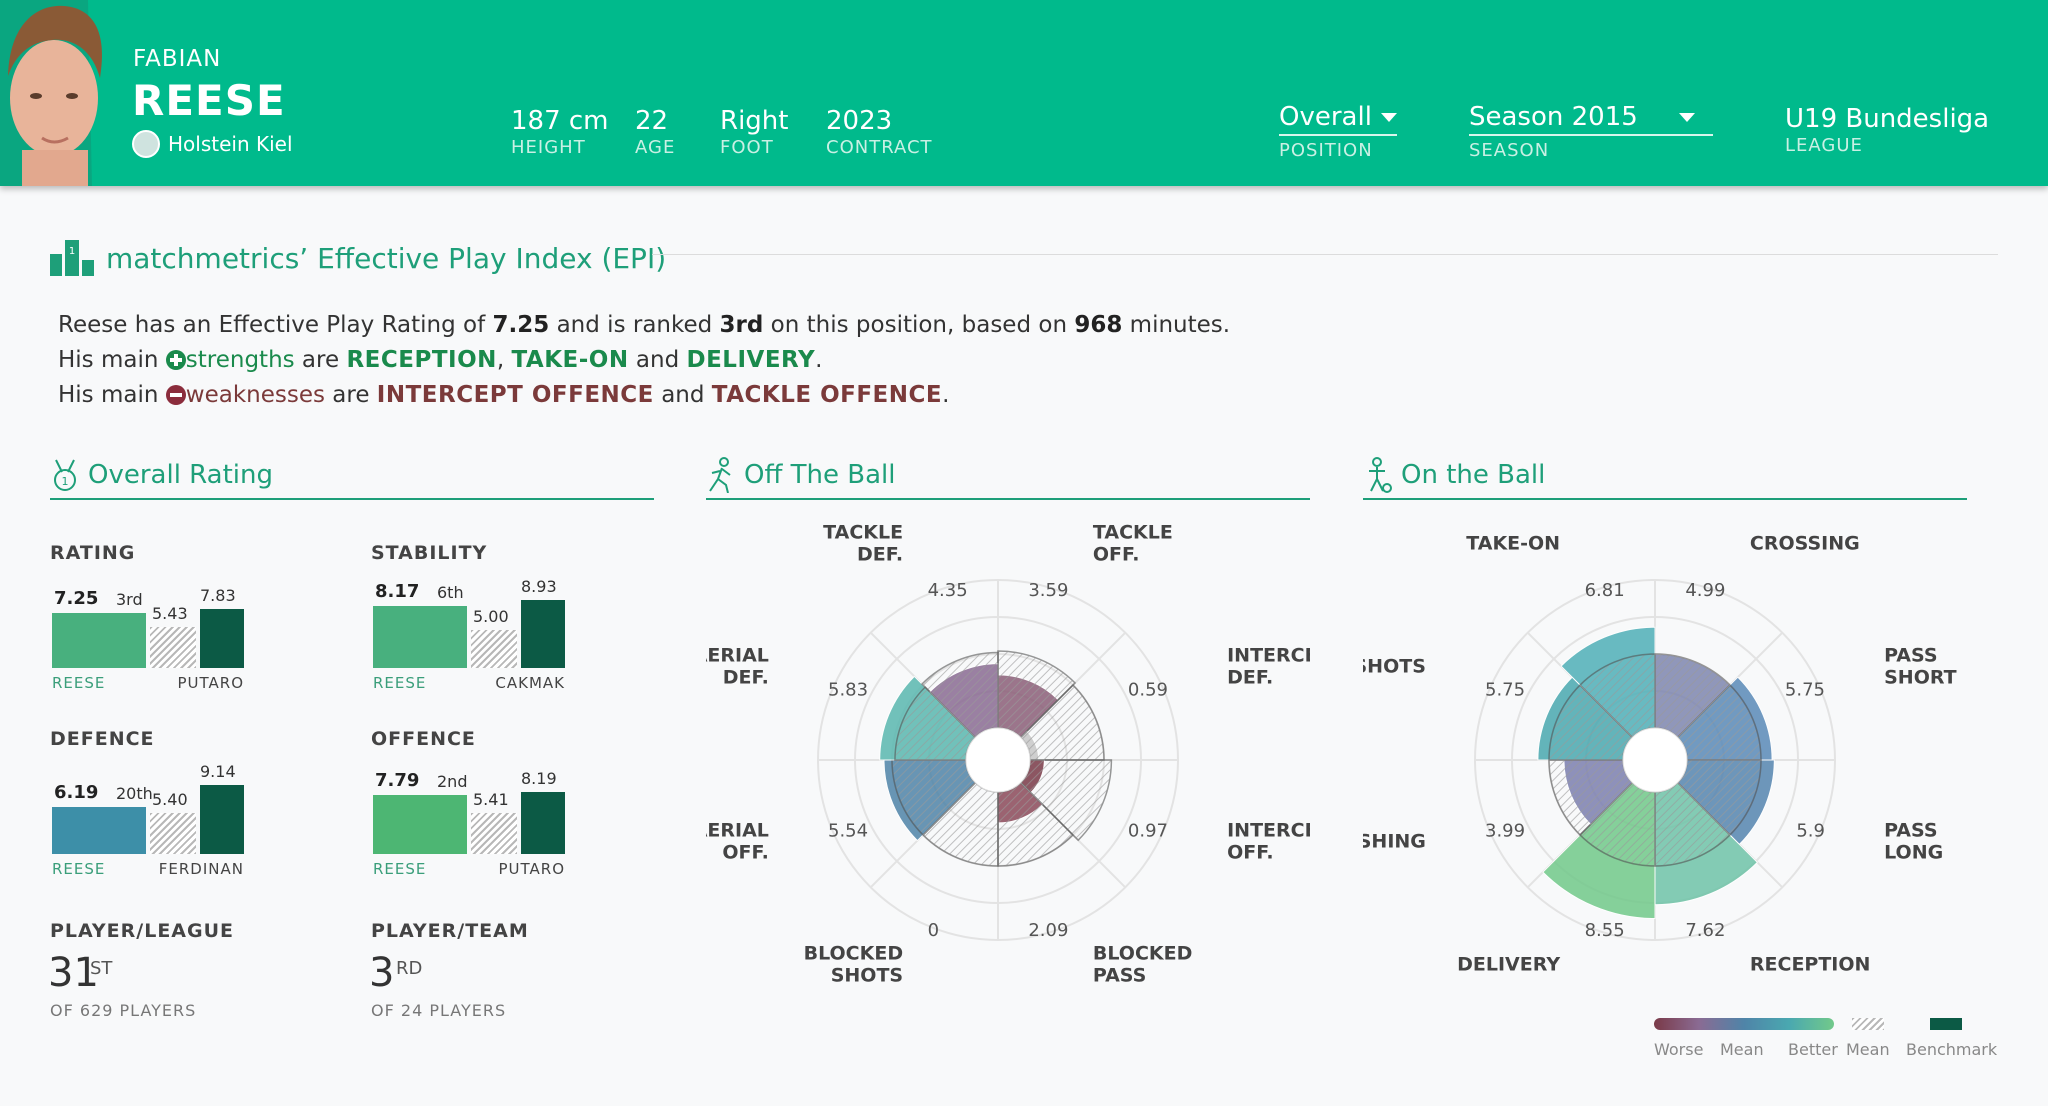 This screenshot has height=1106, width=2048. Describe the element at coordinates (1553, 117) in the screenshot. I see `season-value: Season 2015` at that location.